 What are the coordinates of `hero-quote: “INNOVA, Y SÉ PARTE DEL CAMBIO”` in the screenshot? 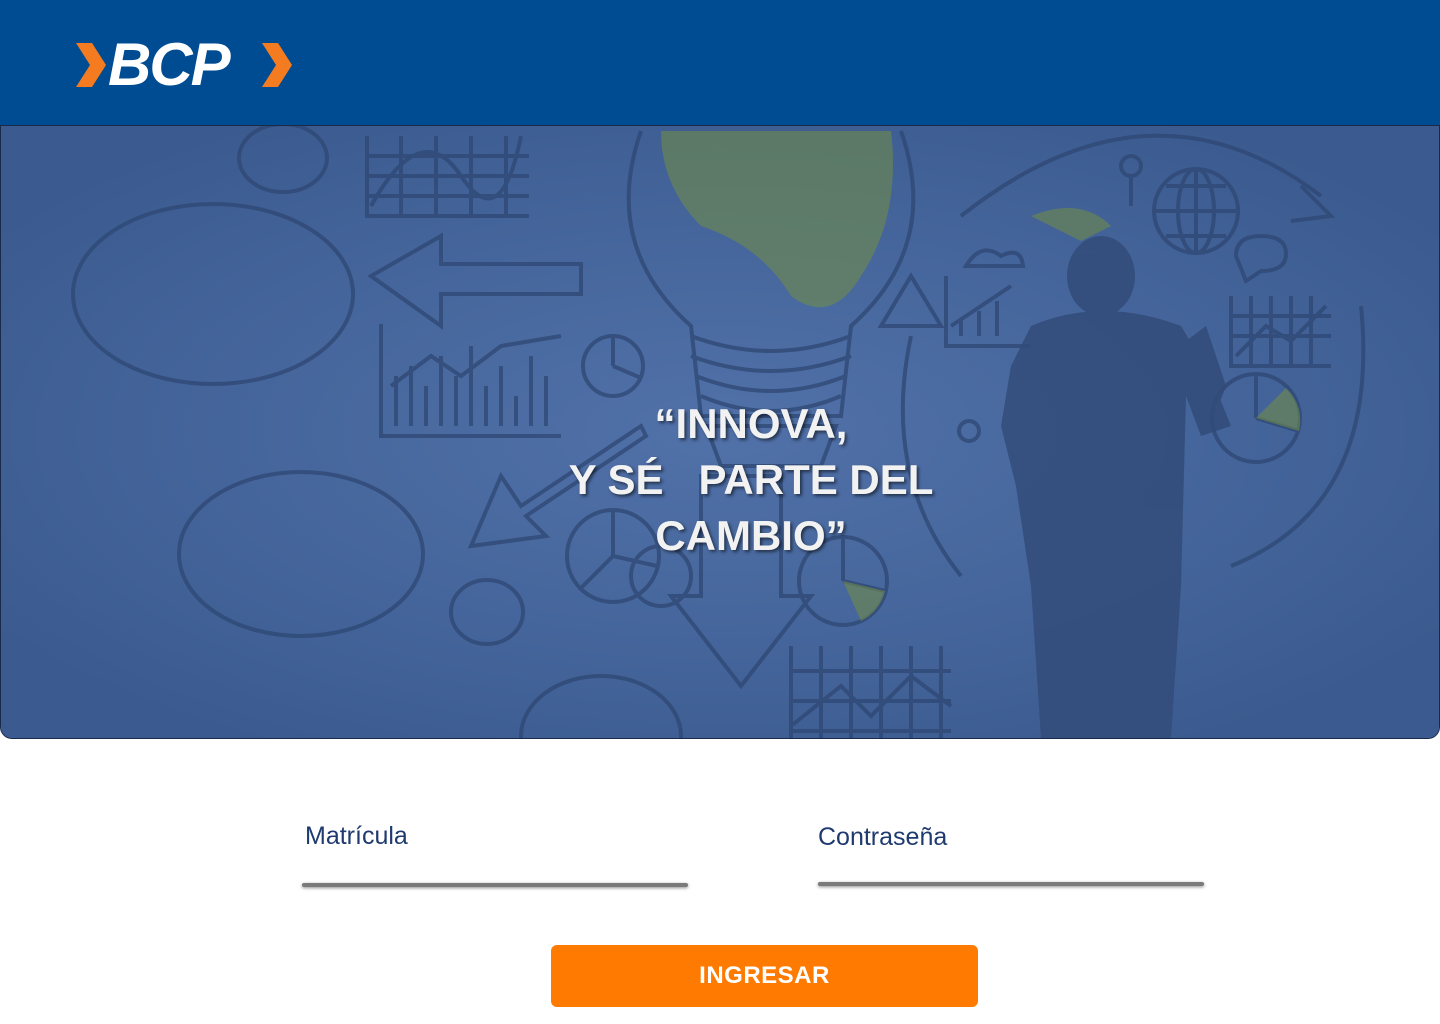 It's located at (751, 480).